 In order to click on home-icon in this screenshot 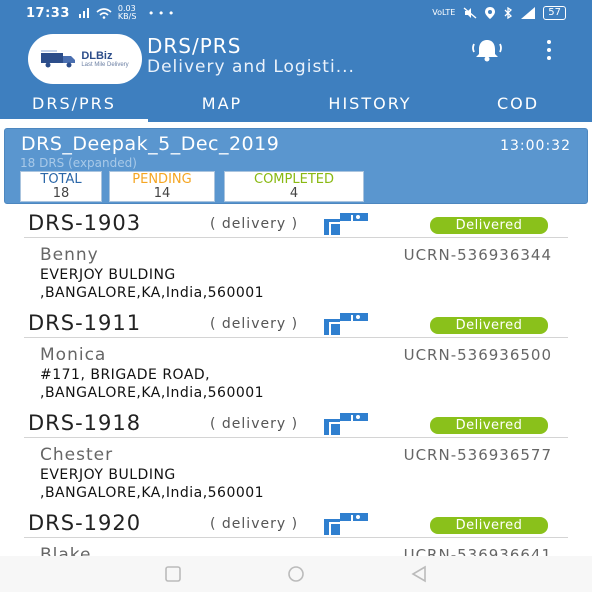, I will do `click(296, 574)`.